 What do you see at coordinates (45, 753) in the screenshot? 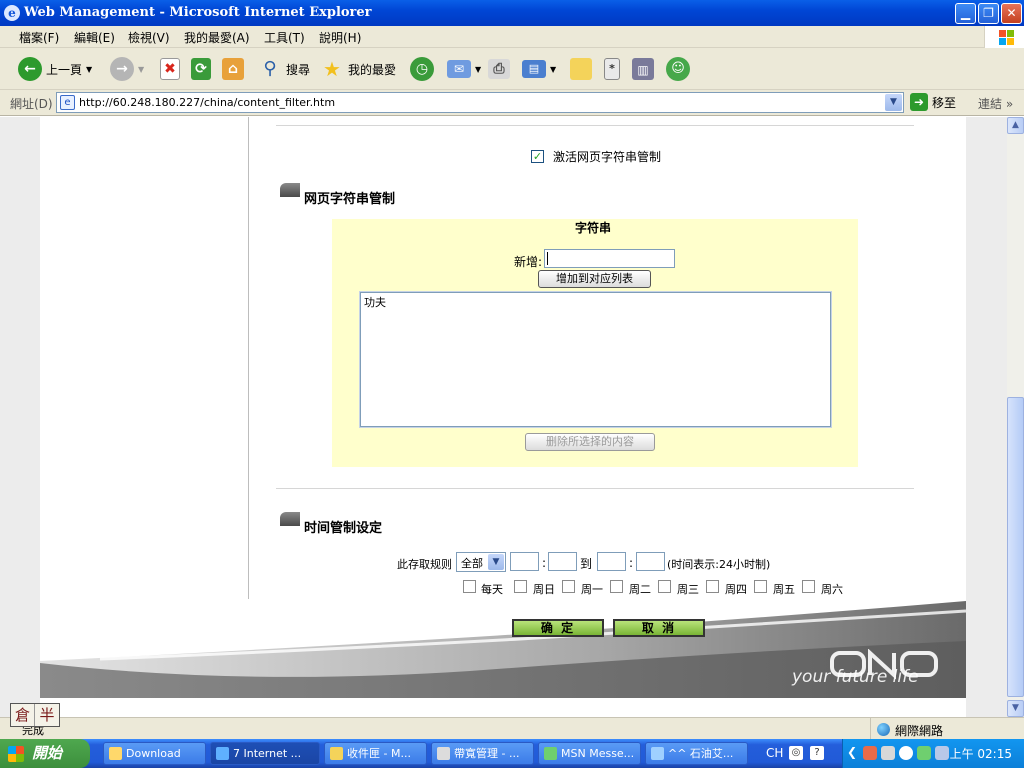
I see `start-button: 開始` at bounding box center [45, 753].